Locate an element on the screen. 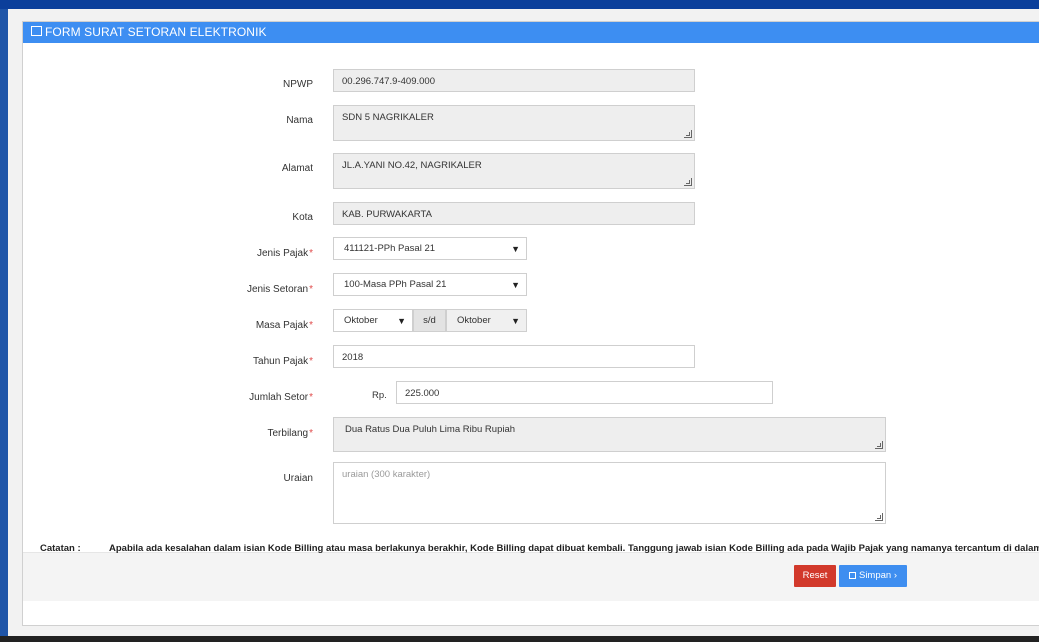  terbilang-field: Dua Ratus Dua Puluh Lima Ribu Rupiah is located at coordinates (609, 434).